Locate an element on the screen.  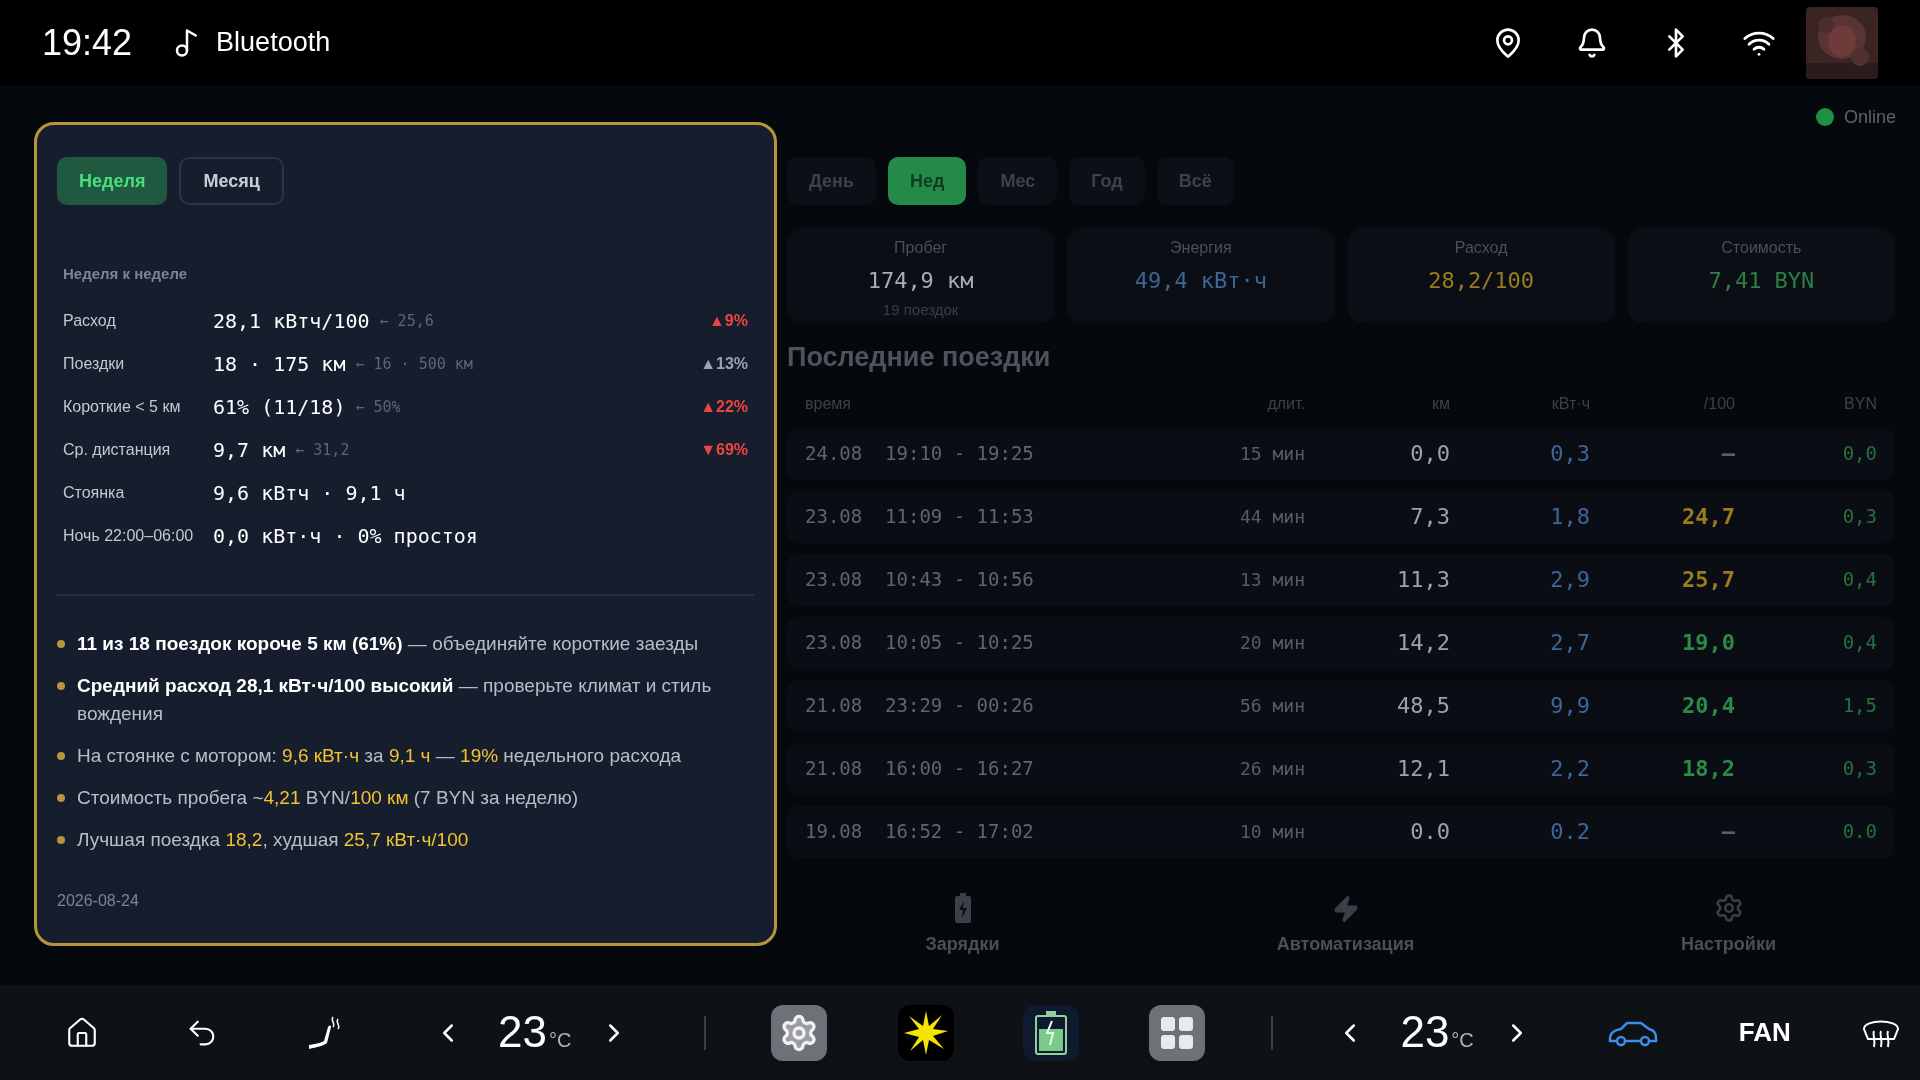
fan-button: FAN is located at coordinates (1764, 1032).